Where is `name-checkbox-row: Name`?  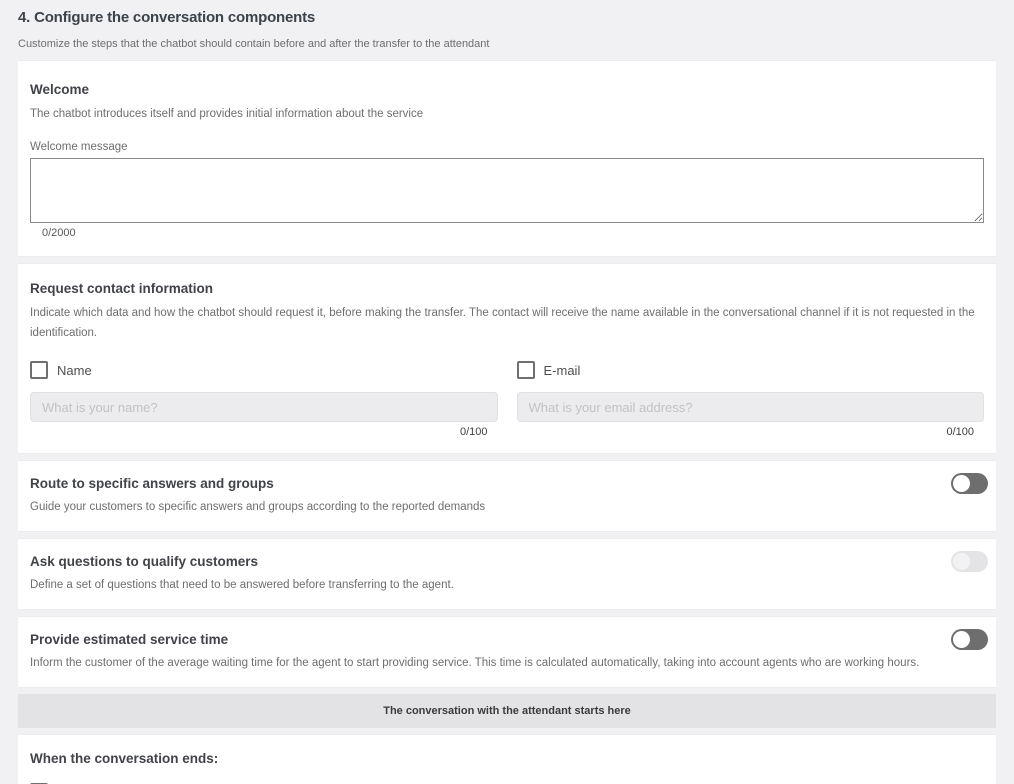 name-checkbox-row: Name is located at coordinates (264, 370).